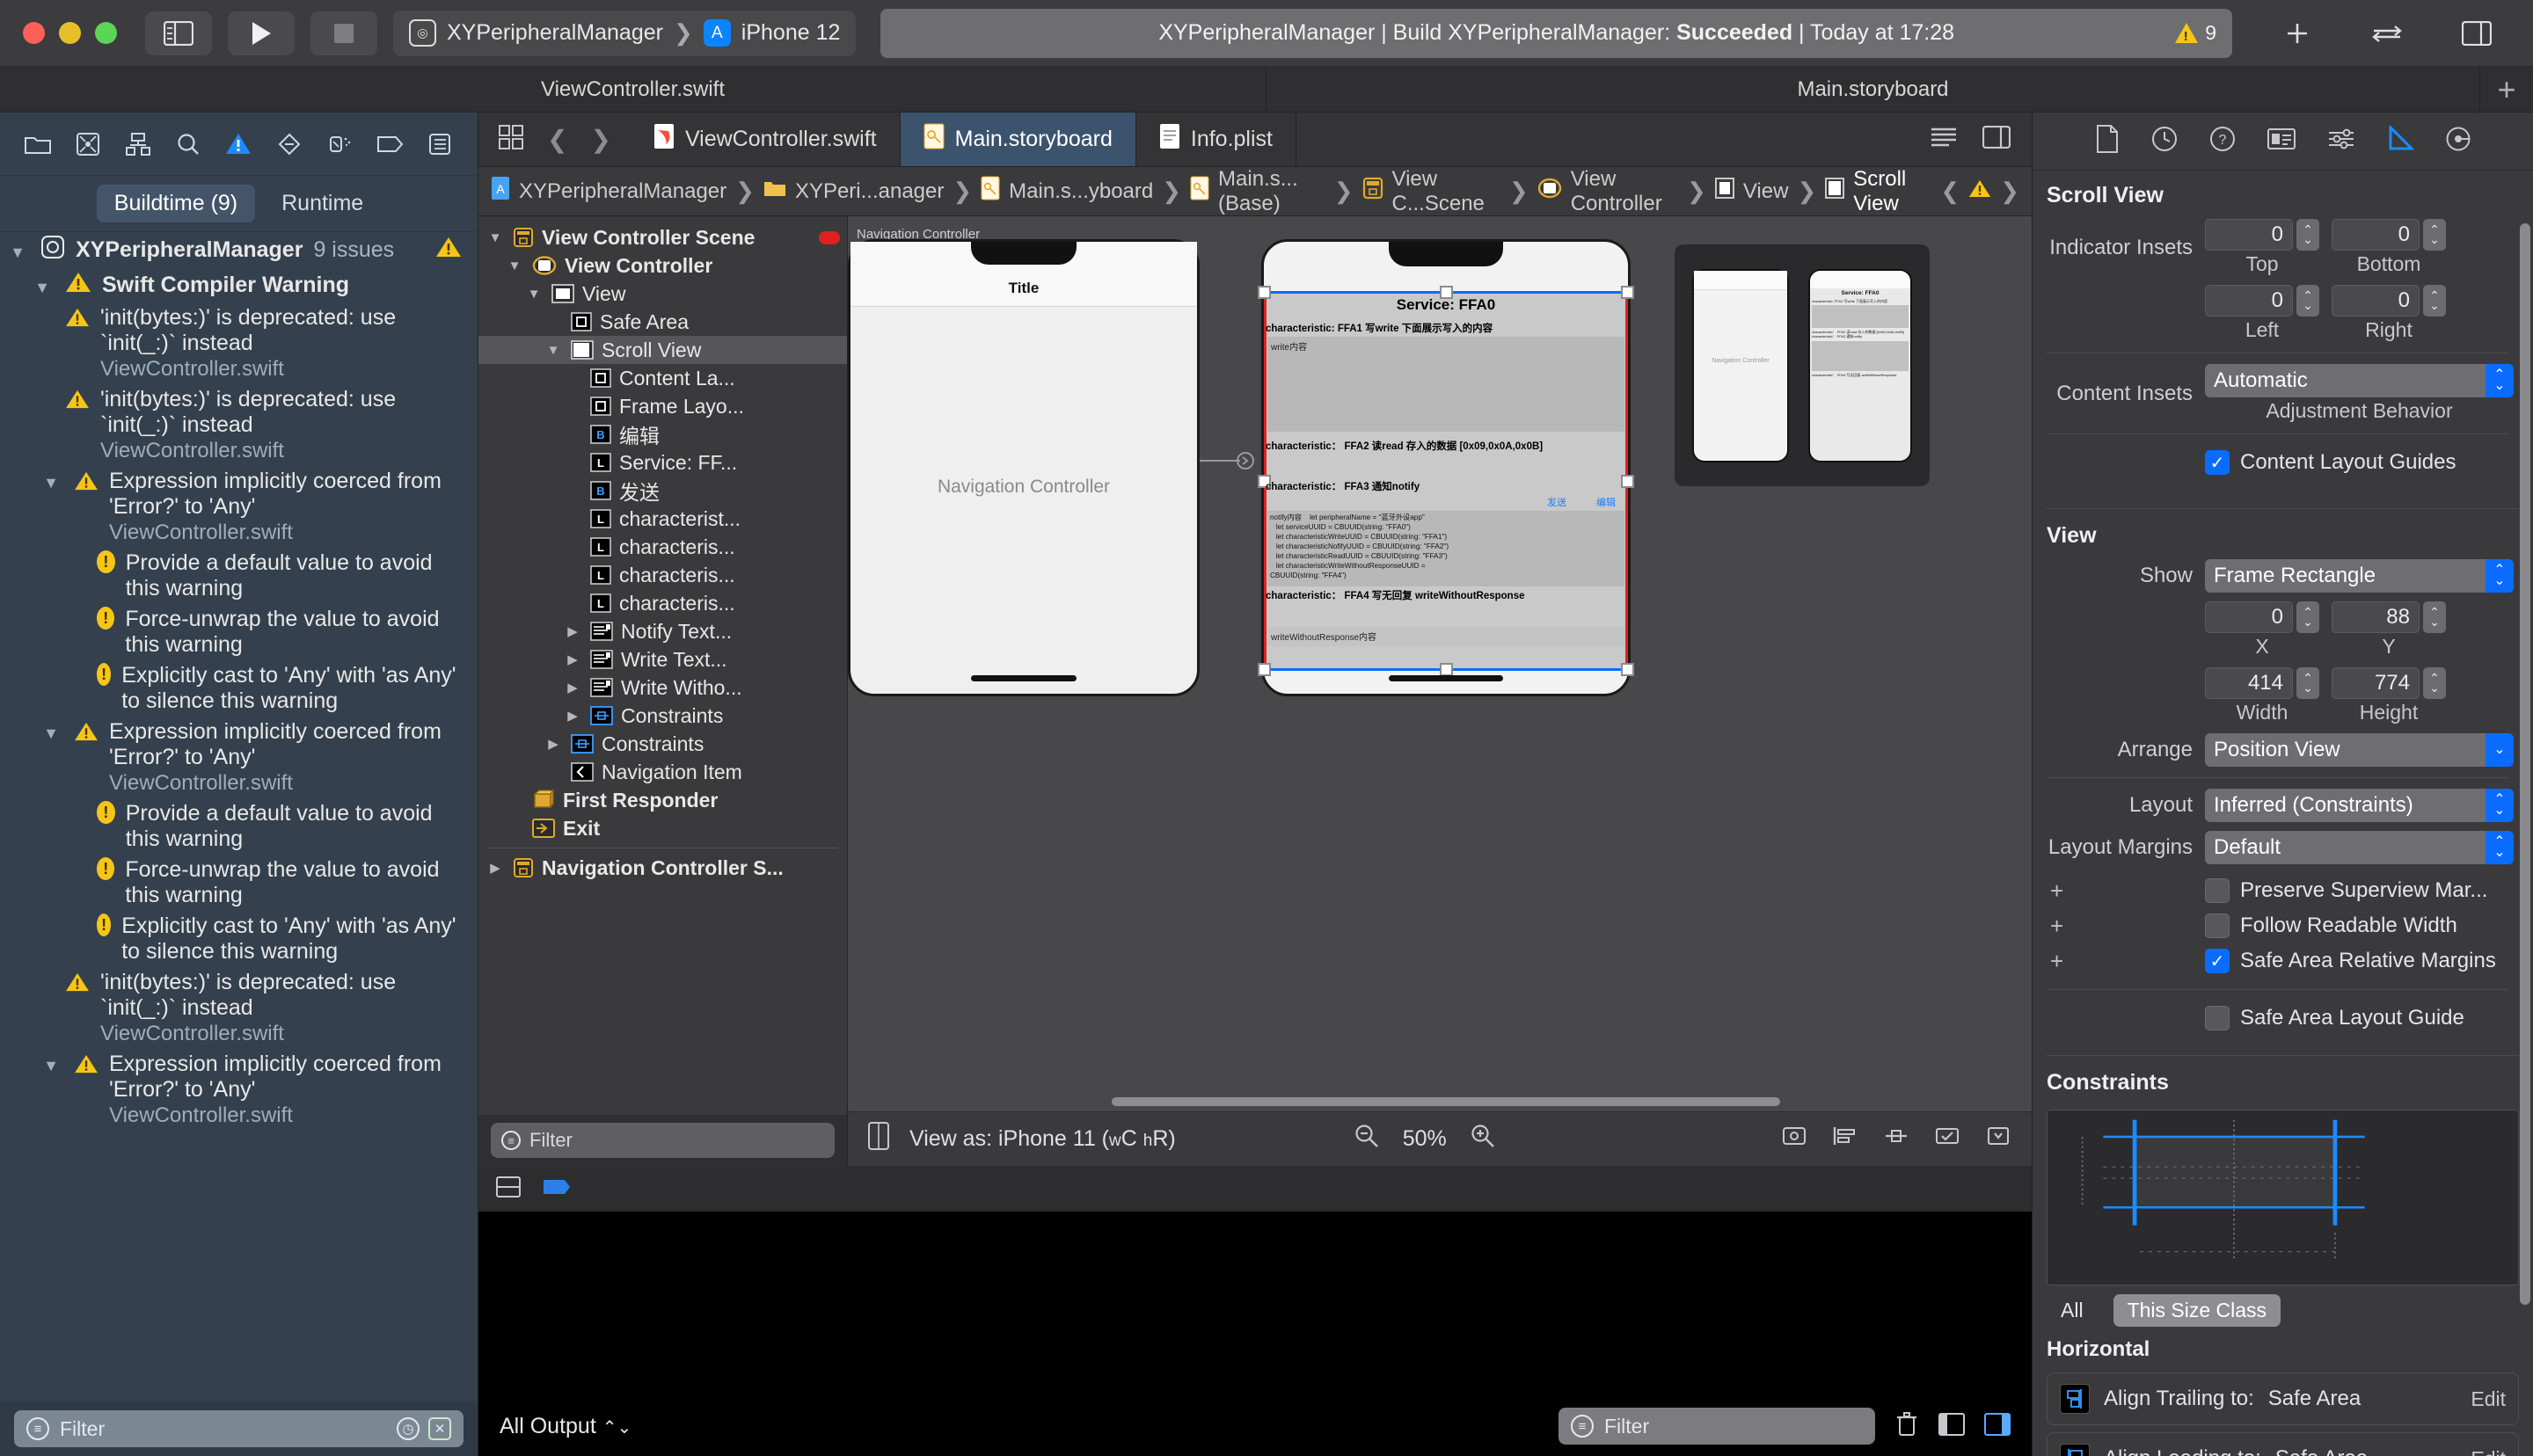 This screenshot has height=1456, width=2533. What do you see at coordinates (2359, 847) in the screenshot?
I see `layout-margins-popup: Default ⌃ ⌄` at bounding box center [2359, 847].